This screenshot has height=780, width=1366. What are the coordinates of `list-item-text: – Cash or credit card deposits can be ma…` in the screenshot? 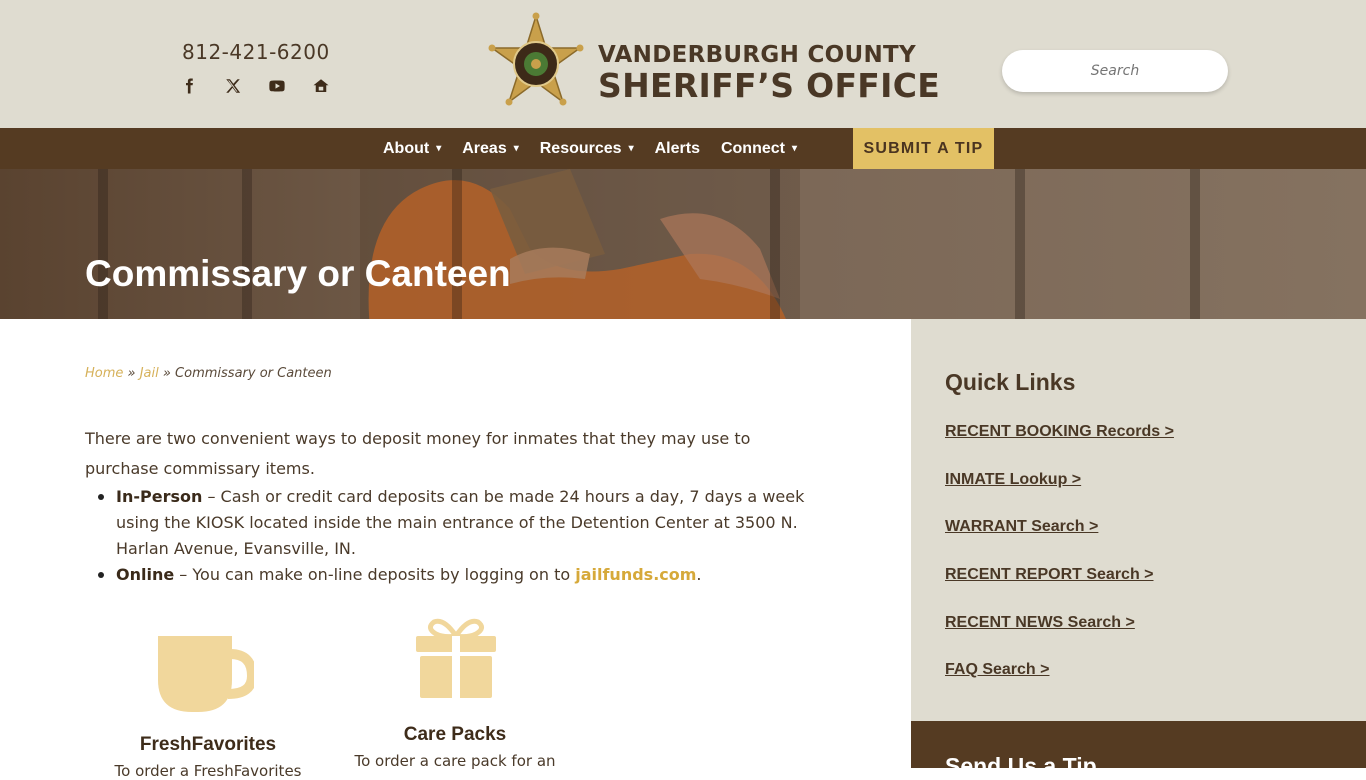 It's located at (460, 522).